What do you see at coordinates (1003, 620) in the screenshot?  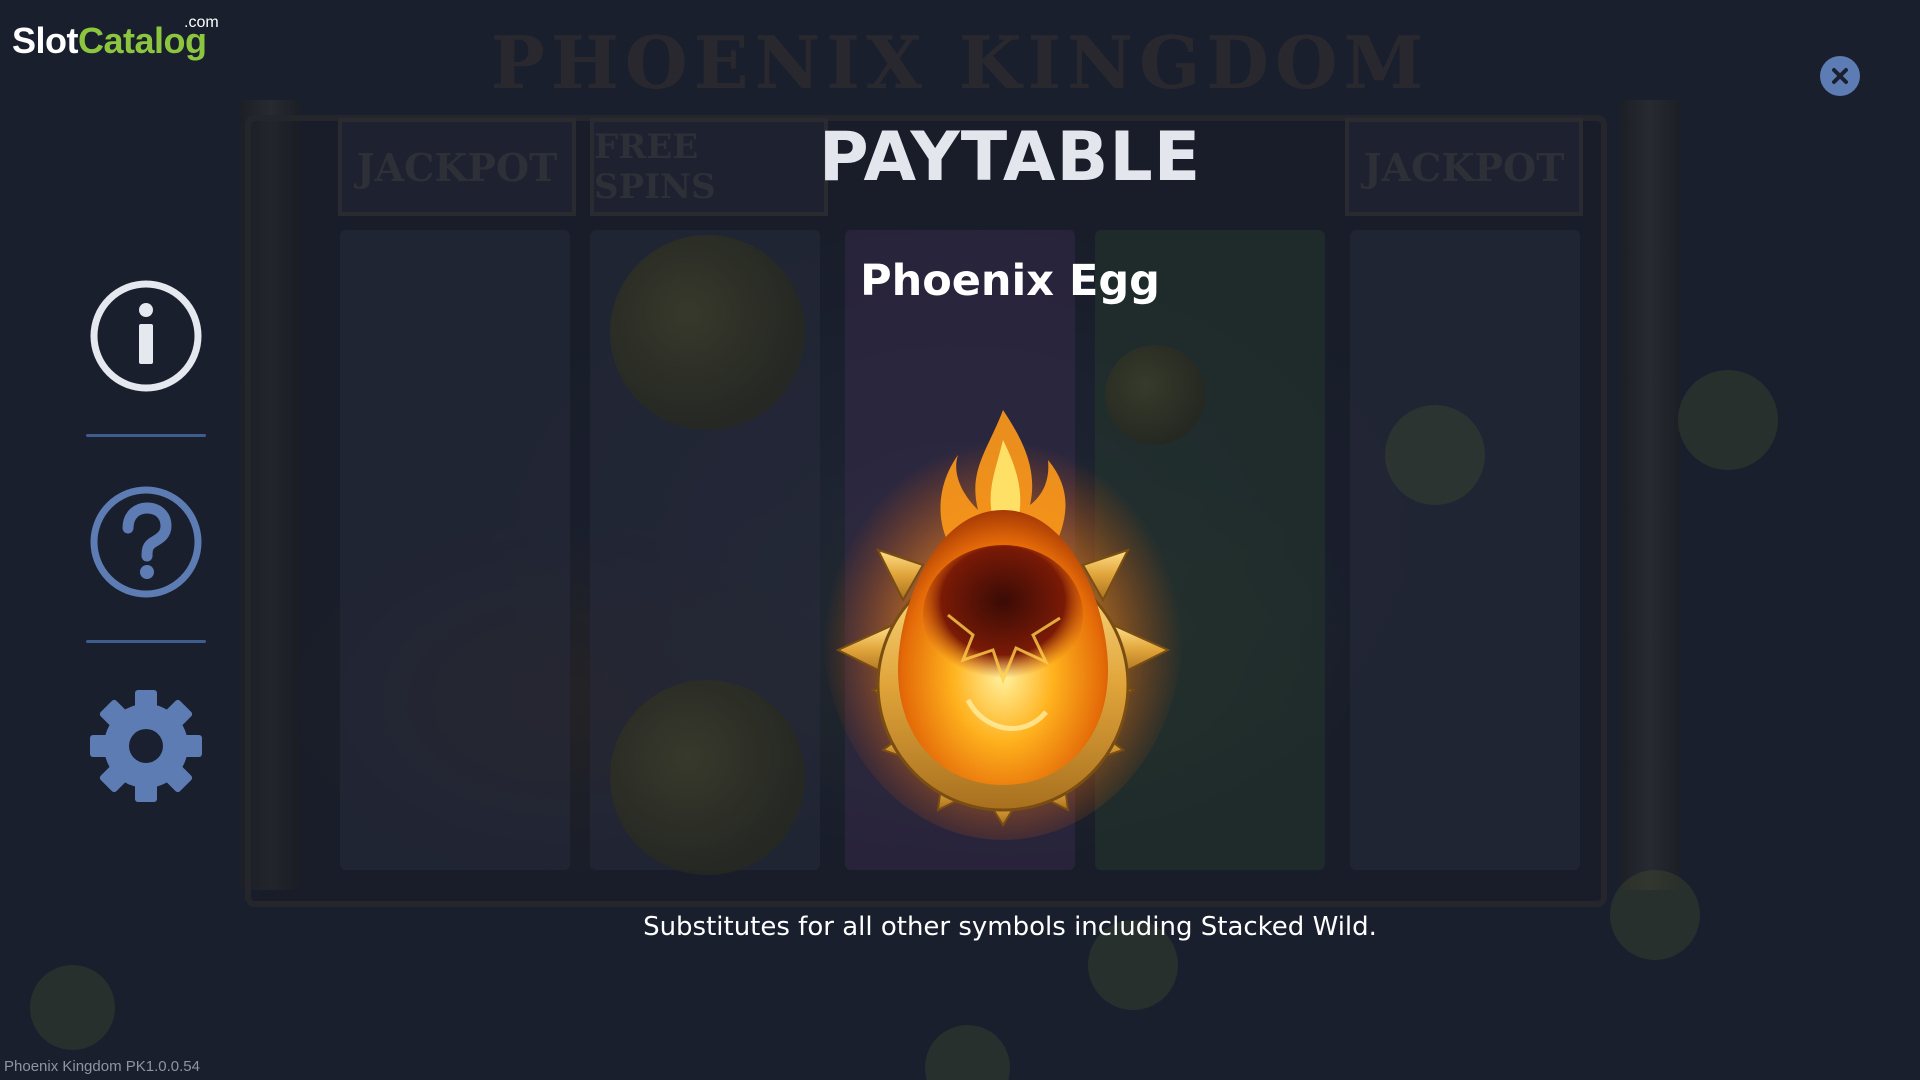 I see `phoenix-egg-icon` at bounding box center [1003, 620].